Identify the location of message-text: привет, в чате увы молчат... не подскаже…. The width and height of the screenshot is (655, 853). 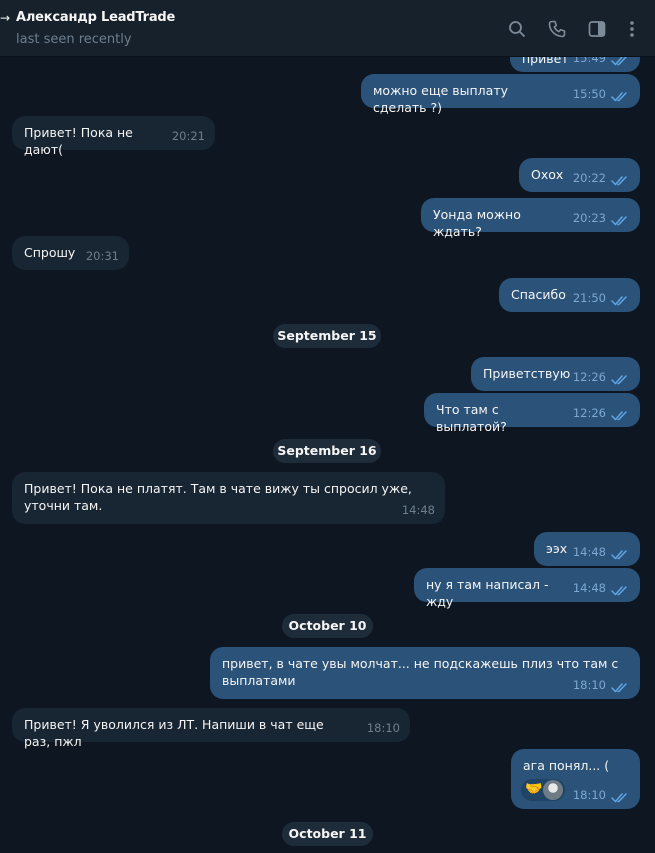
(420, 672).